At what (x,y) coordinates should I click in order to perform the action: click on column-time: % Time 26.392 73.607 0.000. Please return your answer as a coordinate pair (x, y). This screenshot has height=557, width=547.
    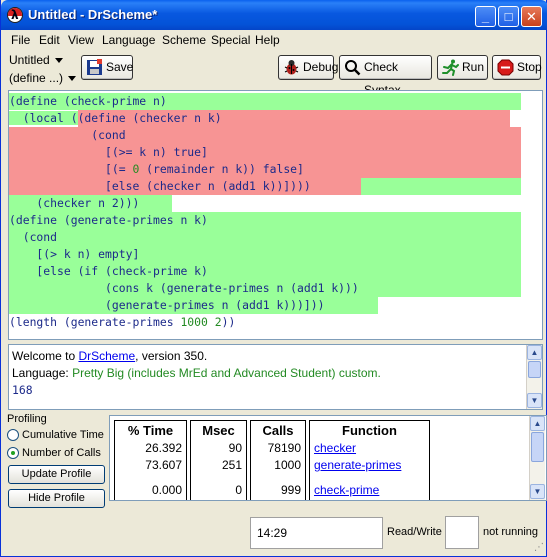
    Looking at the image, I should click on (150, 460).